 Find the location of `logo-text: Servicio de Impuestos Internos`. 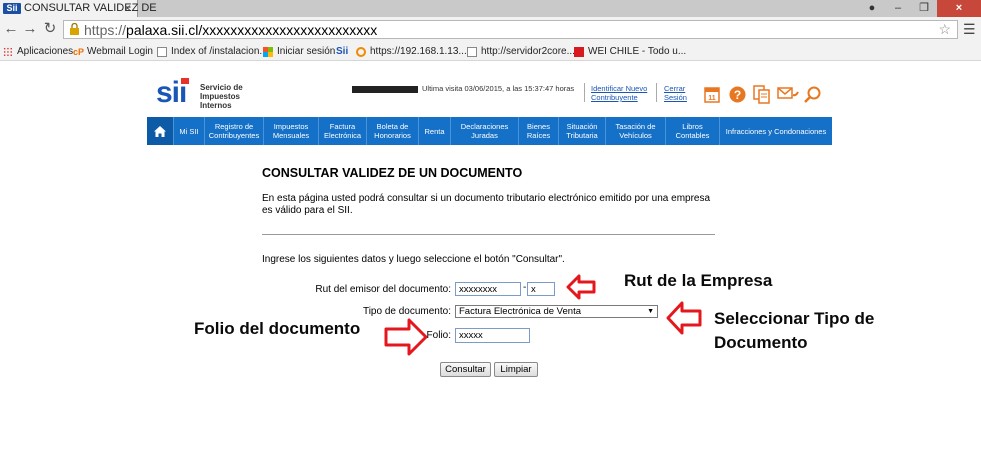

logo-text: Servicio de Impuestos Internos is located at coordinates (221, 96).